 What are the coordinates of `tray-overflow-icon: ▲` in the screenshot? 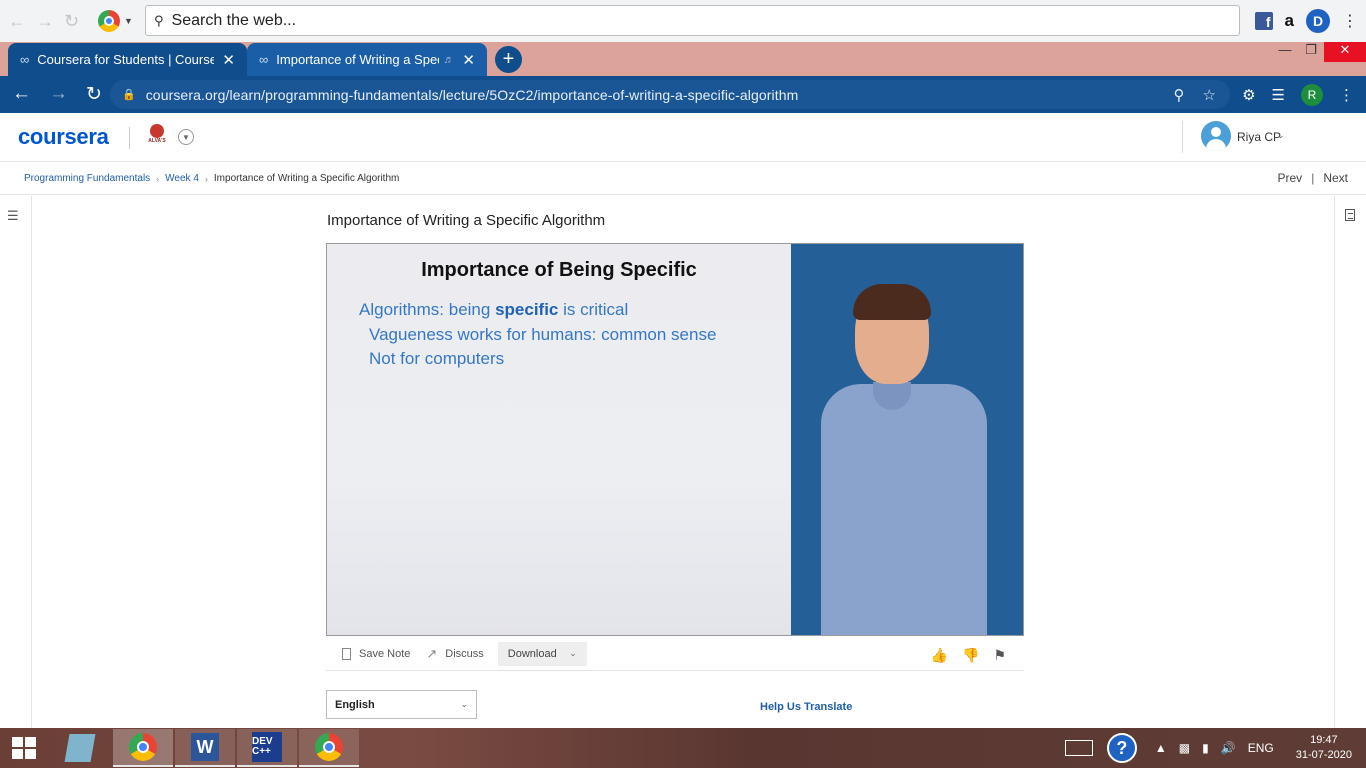 It's located at (1161, 748).